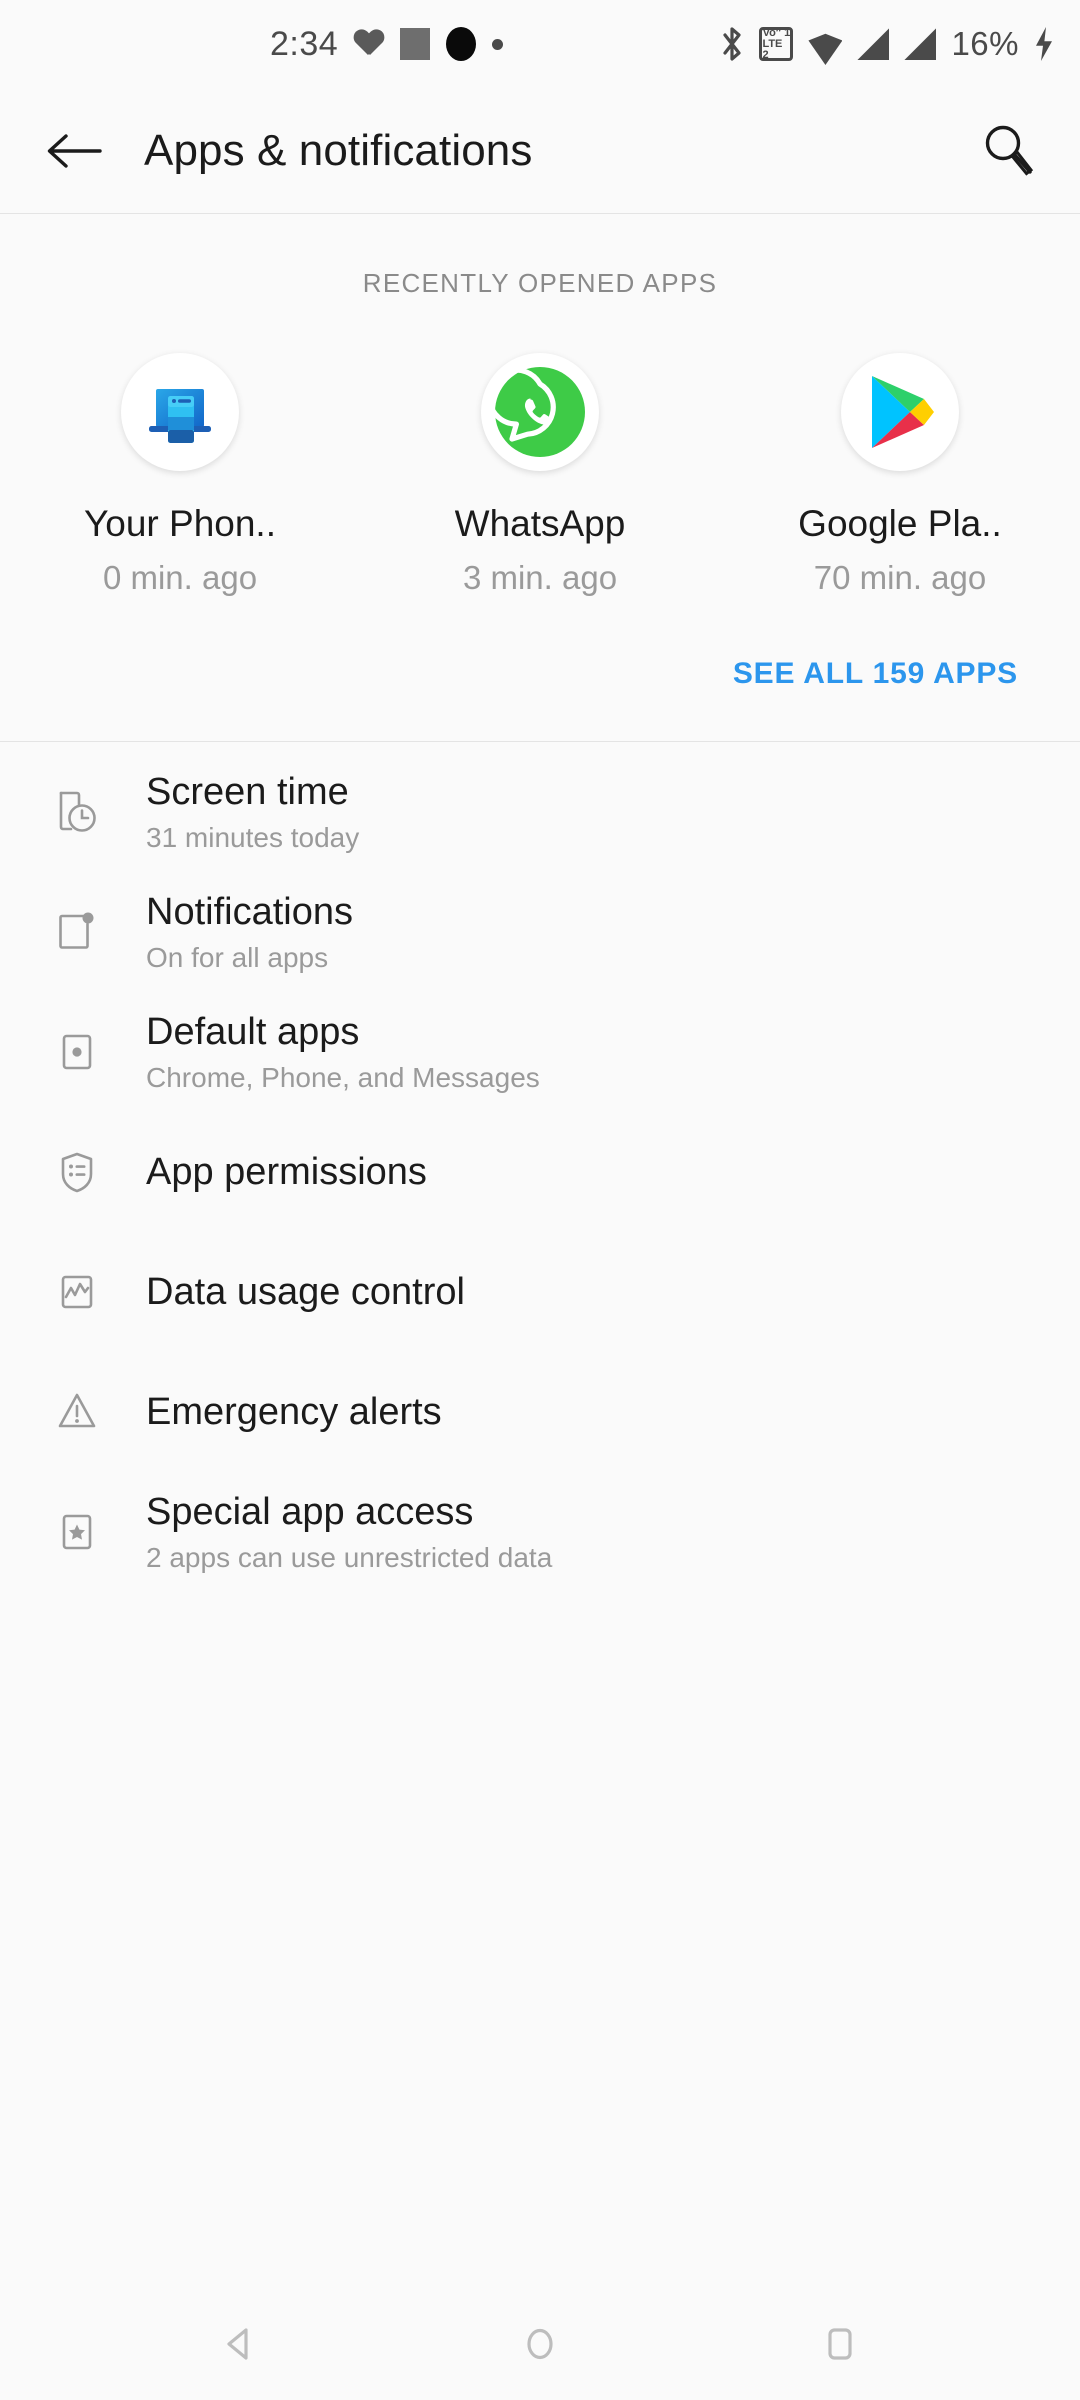  I want to click on list-item-text: Notifications On for all apps, so click(249, 932).